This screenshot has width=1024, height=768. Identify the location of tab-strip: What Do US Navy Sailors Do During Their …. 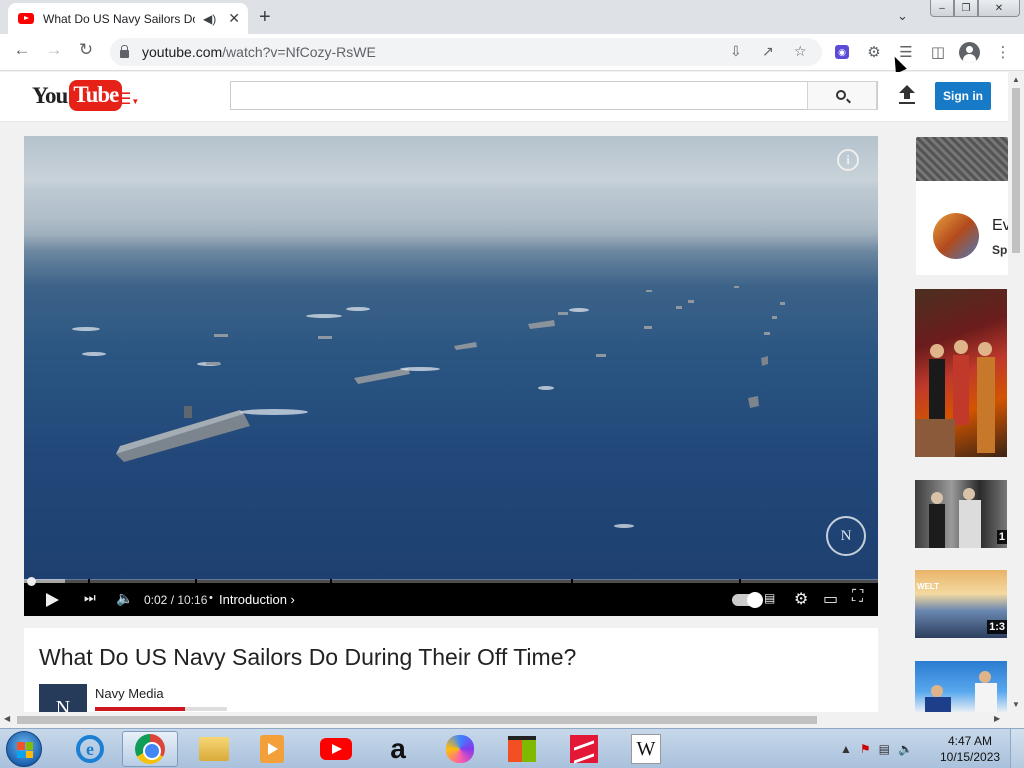
(512, 17).